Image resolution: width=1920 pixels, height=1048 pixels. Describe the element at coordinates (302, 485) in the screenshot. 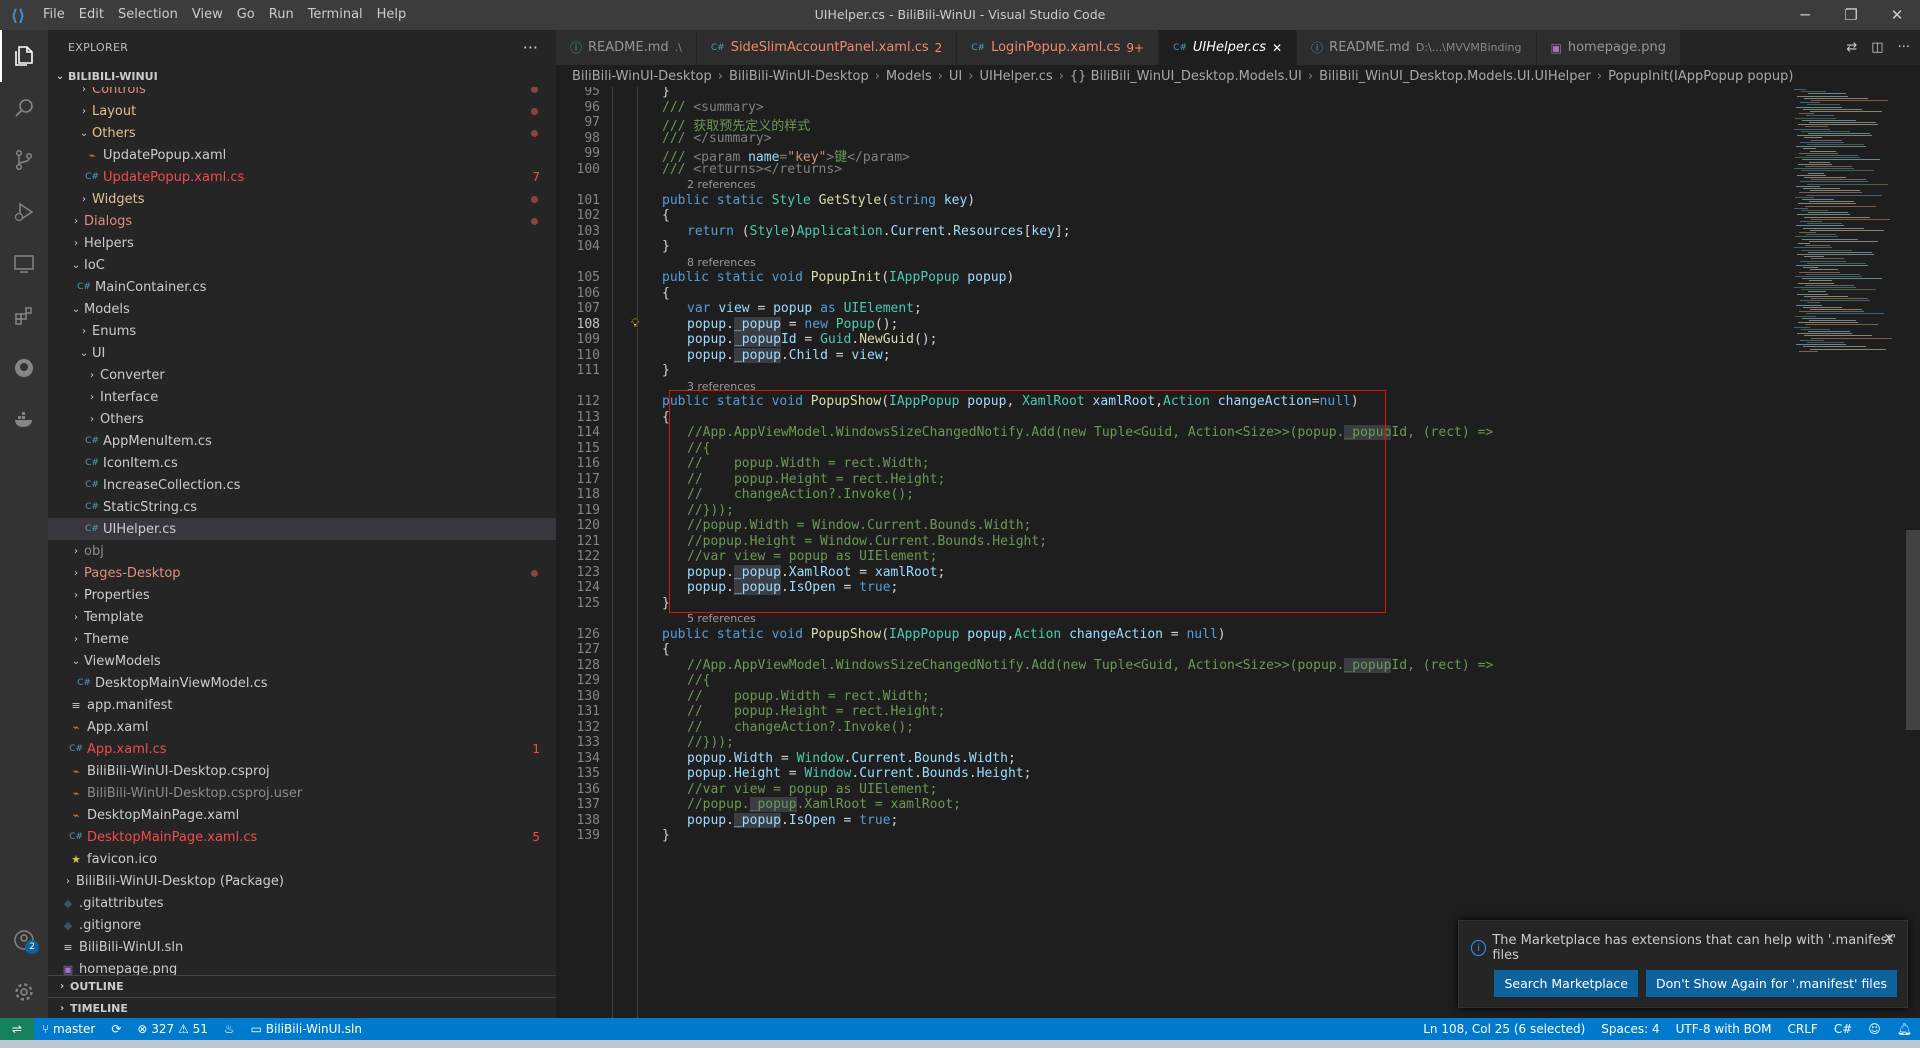

I see `file-item: C# IncreaseCollection.cs` at that location.